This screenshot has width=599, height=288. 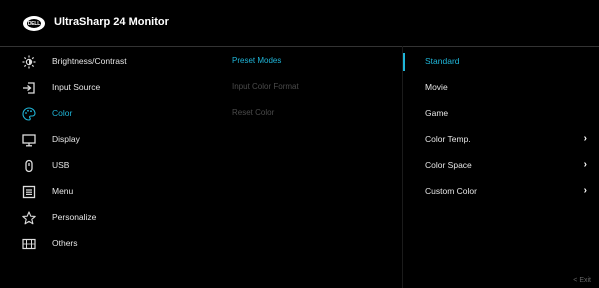 I want to click on menu-item-menu: Menu, so click(x=100, y=192).